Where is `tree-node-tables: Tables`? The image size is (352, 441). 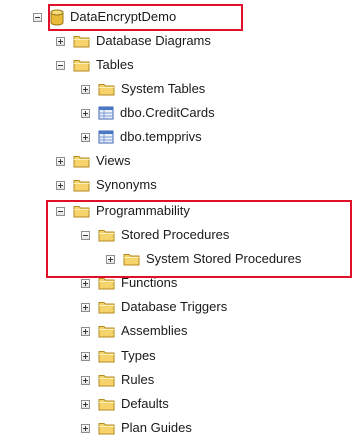 tree-node-tables: Tables is located at coordinates (95, 65).